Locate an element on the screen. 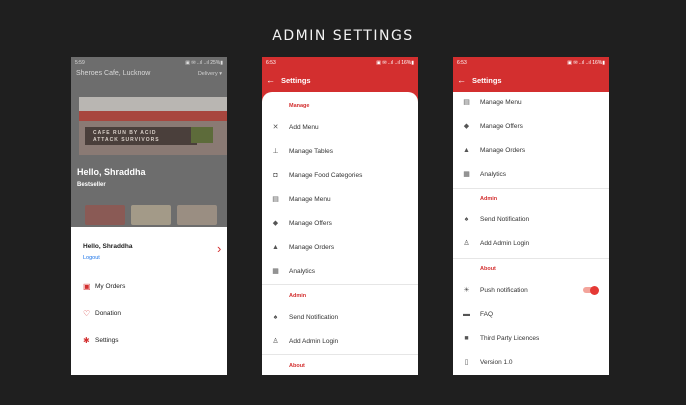 The height and width of the screenshot is (405, 686). status-time: 5:59 is located at coordinates (80, 62).